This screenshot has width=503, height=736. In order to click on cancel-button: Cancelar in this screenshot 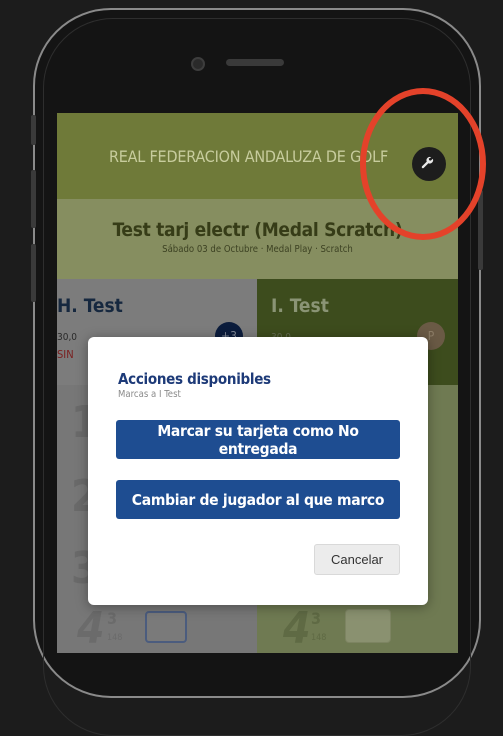, I will do `click(357, 559)`.